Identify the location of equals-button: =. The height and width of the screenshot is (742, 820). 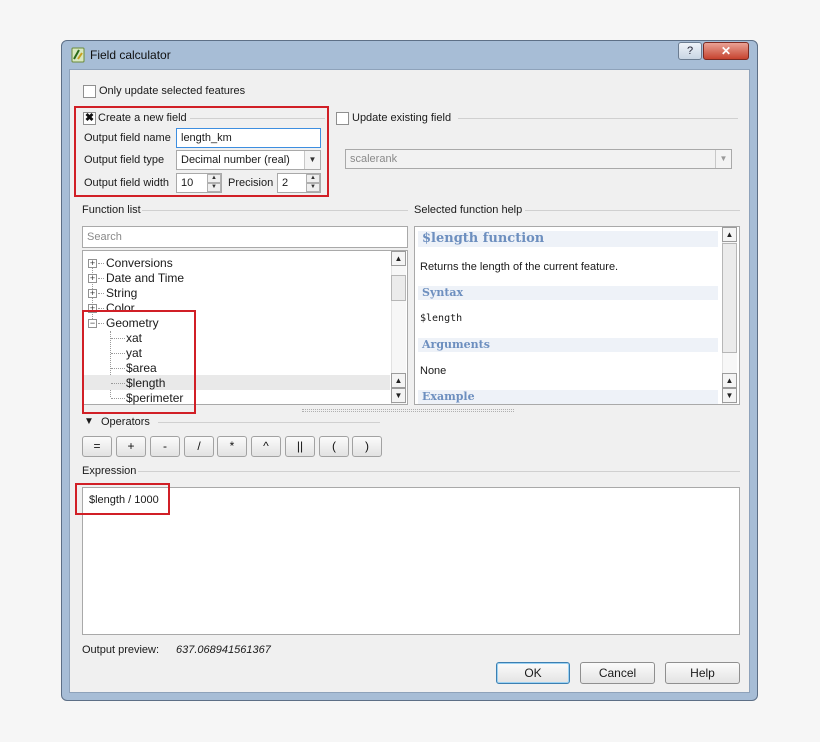
(97, 446).